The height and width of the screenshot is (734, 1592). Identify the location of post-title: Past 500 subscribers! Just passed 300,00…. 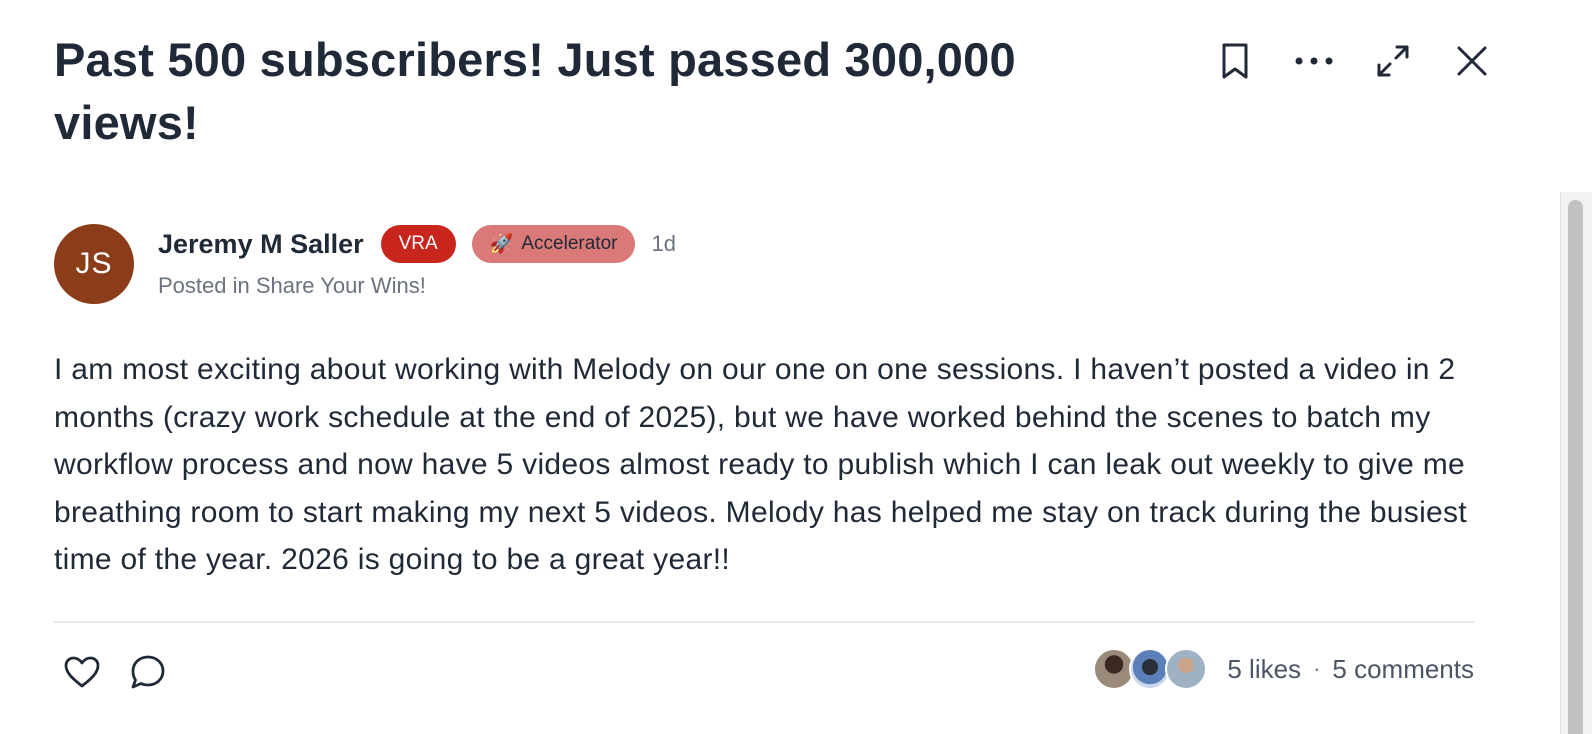
(535, 91).